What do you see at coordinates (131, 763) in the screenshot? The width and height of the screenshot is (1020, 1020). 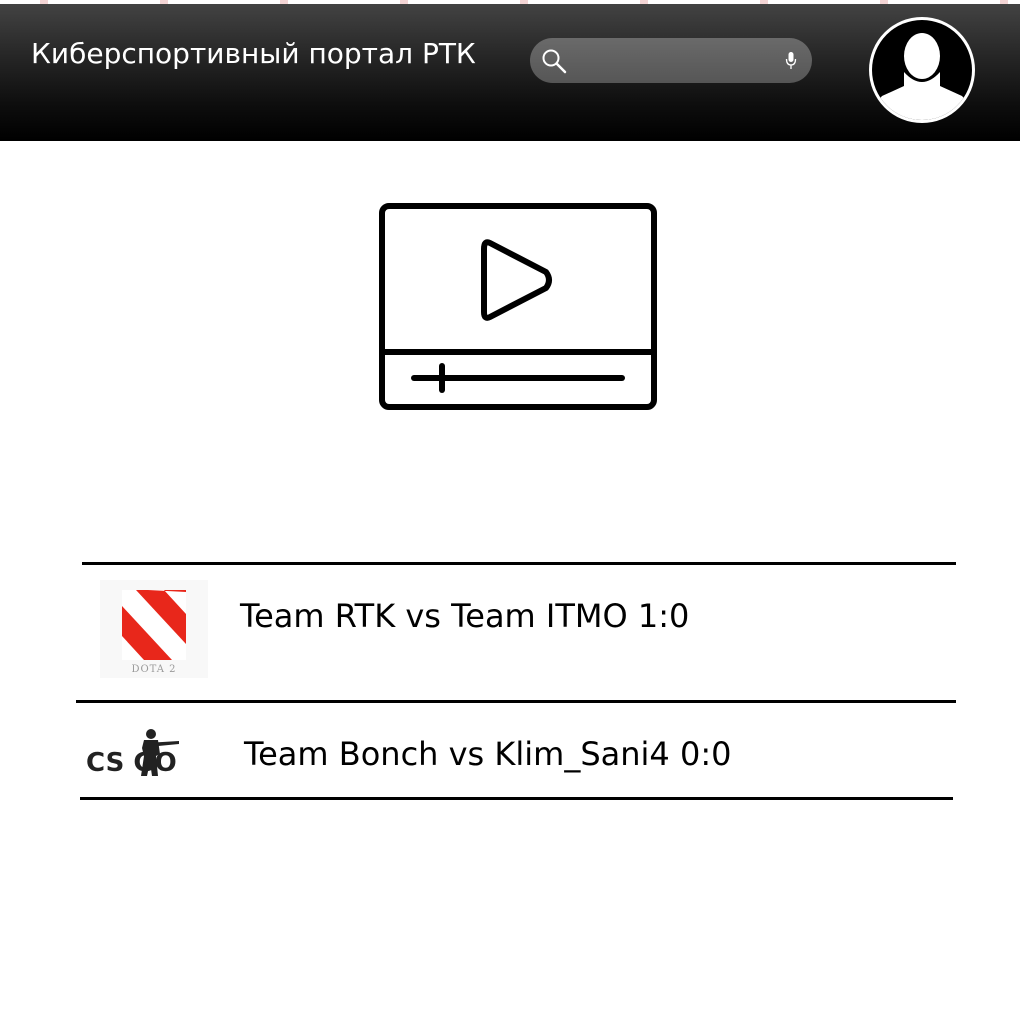 I see `csgo-logo-text-left: CS GO` at bounding box center [131, 763].